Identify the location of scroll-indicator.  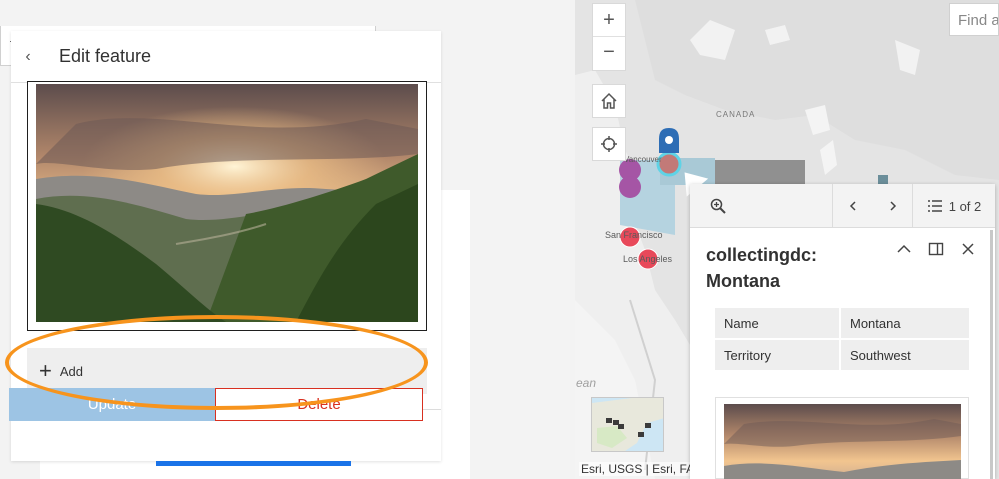
(253, 463).